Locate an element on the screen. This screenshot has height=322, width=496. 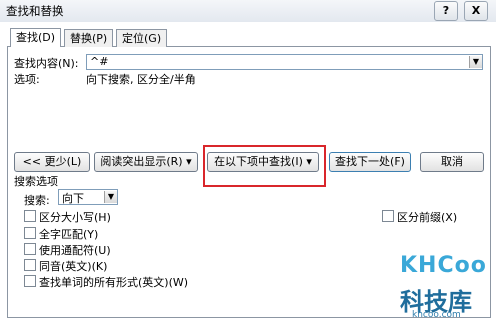
close-button: X is located at coordinates (476, 11).